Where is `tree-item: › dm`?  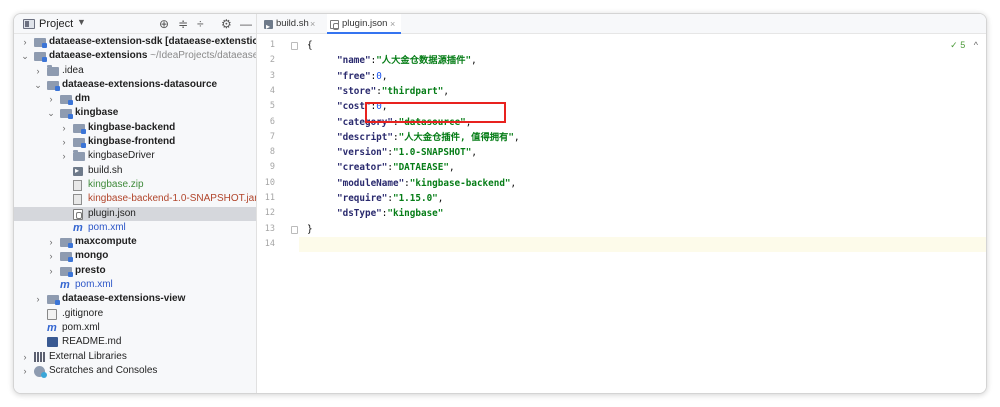 tree-item: › dm is located at coordinates (135, 99).